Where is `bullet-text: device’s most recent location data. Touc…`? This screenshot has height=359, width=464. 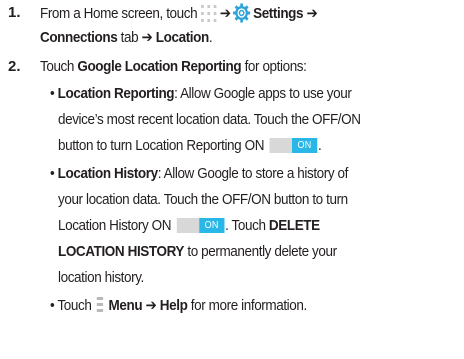
bullet-text: device’s most recent location data. Touc… is located at coordinates (209, 119).